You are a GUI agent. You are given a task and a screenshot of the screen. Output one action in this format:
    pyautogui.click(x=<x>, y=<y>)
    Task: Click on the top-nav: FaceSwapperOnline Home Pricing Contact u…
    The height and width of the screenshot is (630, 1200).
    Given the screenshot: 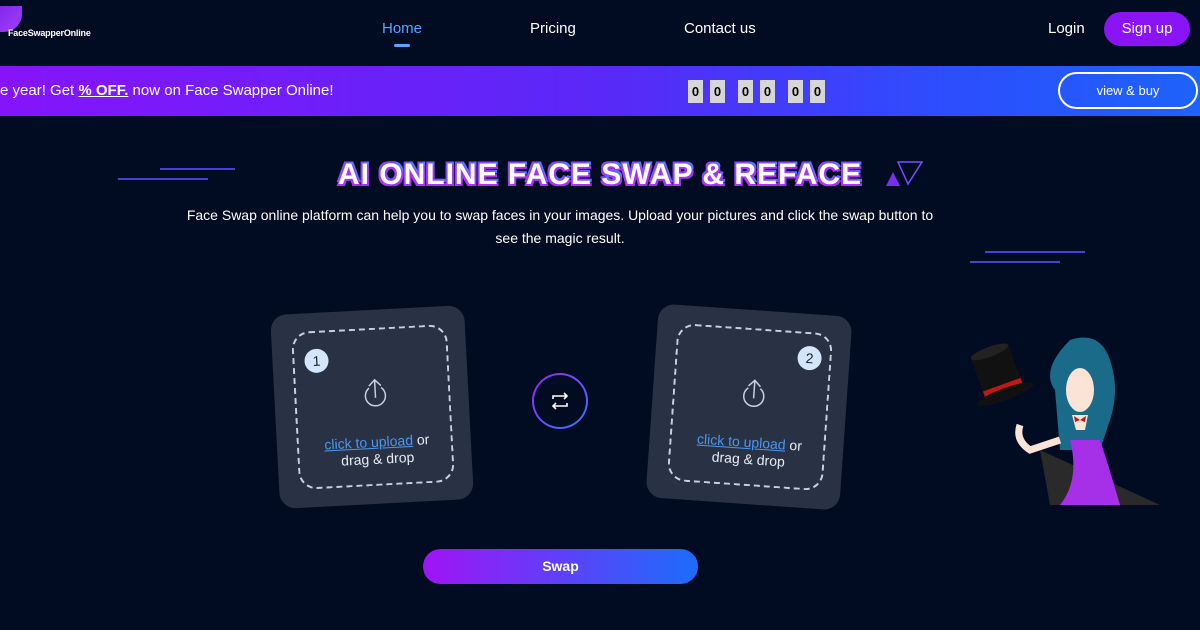 What is the action you would take?
    pyautogui.click(x=600, y=33)
    